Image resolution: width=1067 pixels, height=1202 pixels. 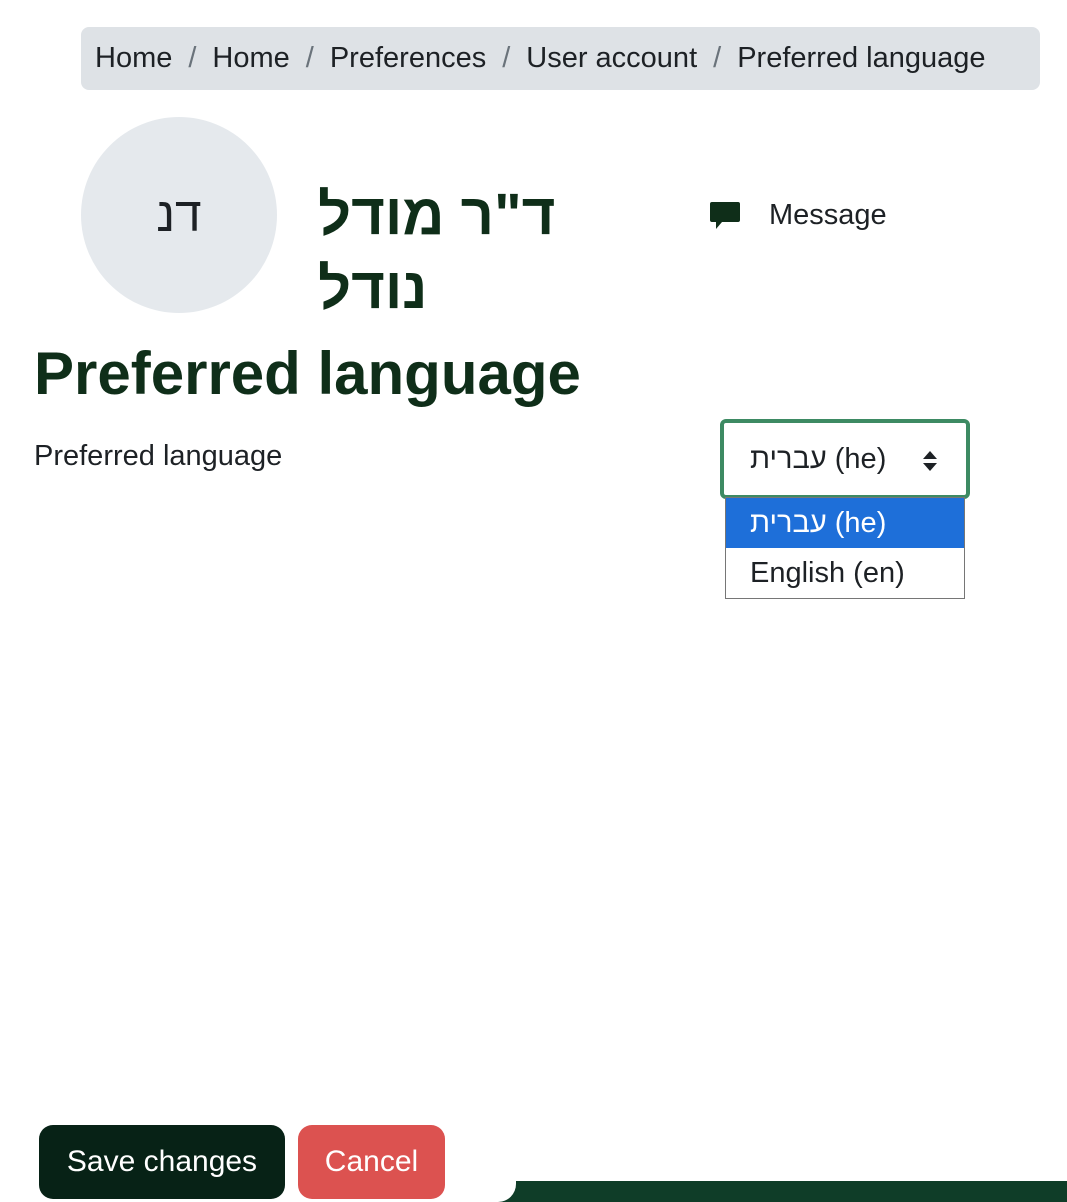 I want to click on breadcrumb-user-account: User account, so click(x=611, y=58).